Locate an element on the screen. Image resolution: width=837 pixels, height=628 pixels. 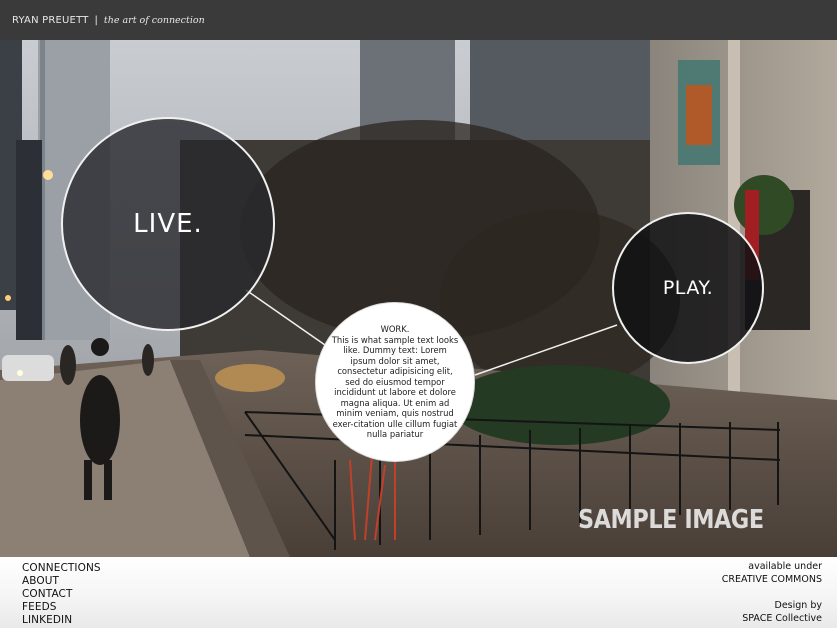
work-title: WORK. is located at coordinates (395, 329).